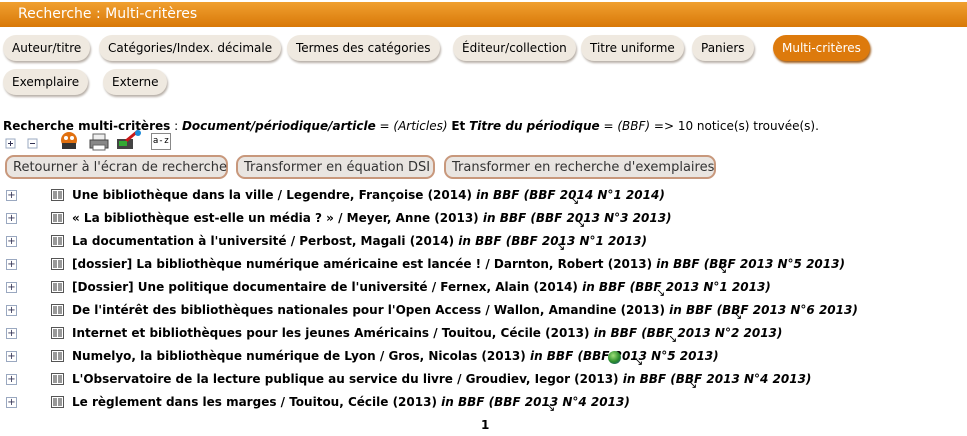  Describe the element at coordinates (534, 126) in the screenshot. I see `summary-field2: Titre du périodique` at that location.